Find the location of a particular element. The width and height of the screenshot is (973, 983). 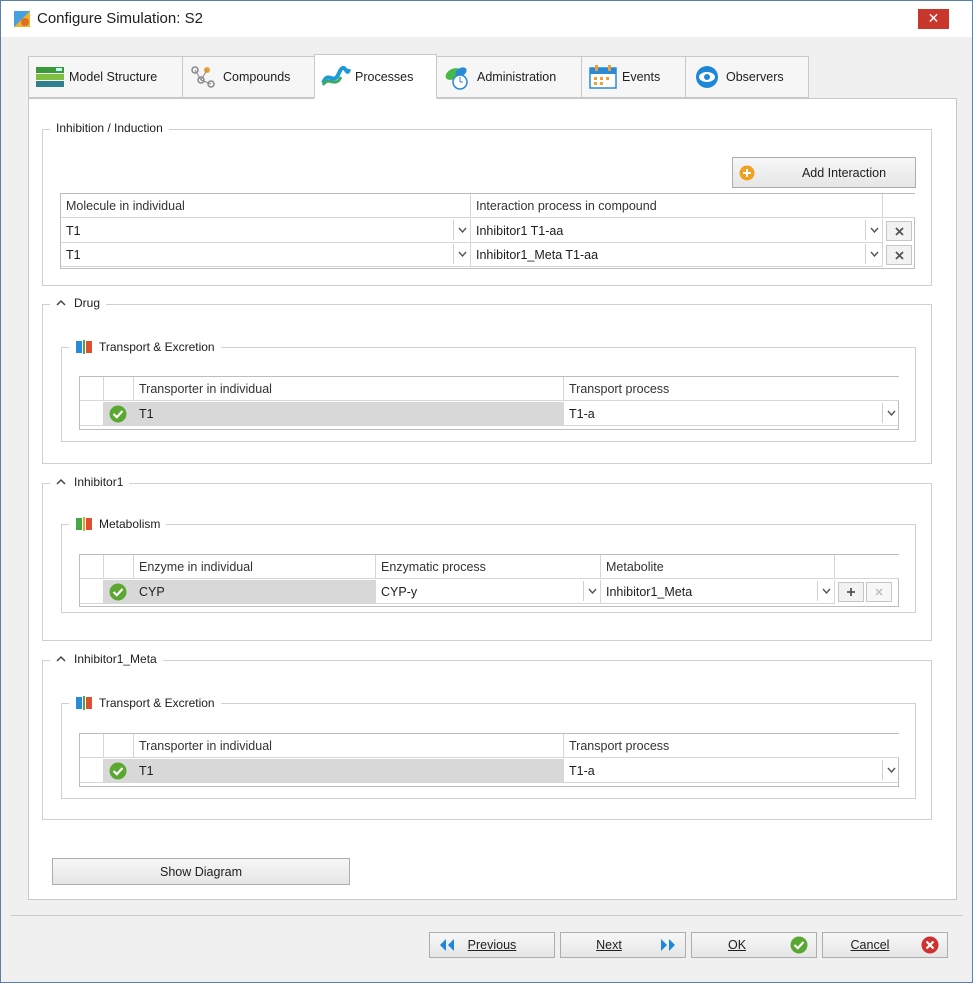

ok-button: OK is located at coordinates (754, 945).